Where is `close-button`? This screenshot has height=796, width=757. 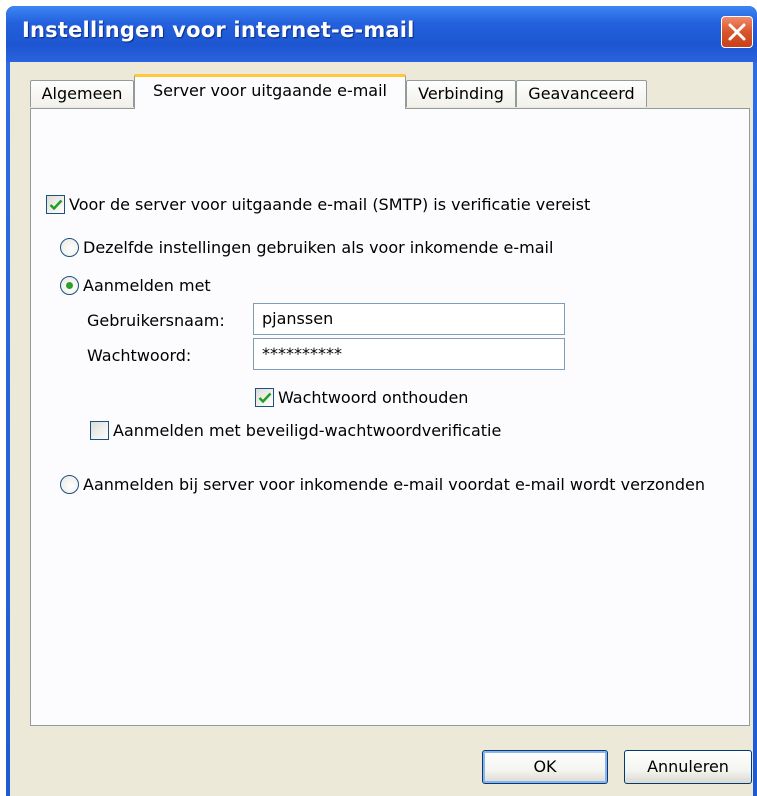
close-button is located at coordinates (737, 32).